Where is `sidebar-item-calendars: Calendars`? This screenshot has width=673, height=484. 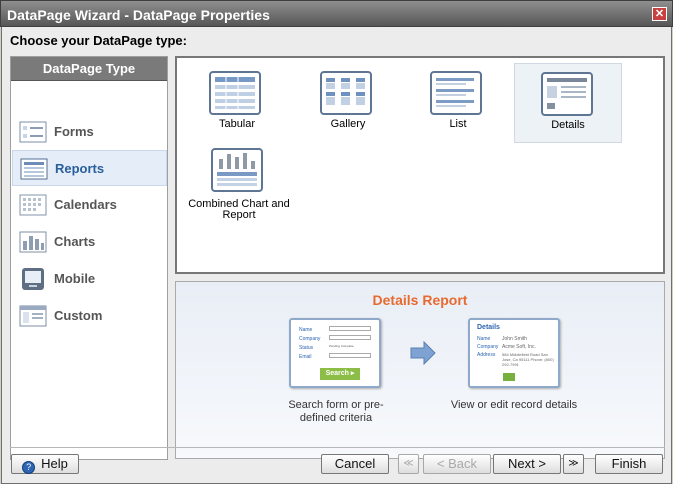 sidebar-item-calendars: Calendars is located at coordinates (89, 205).